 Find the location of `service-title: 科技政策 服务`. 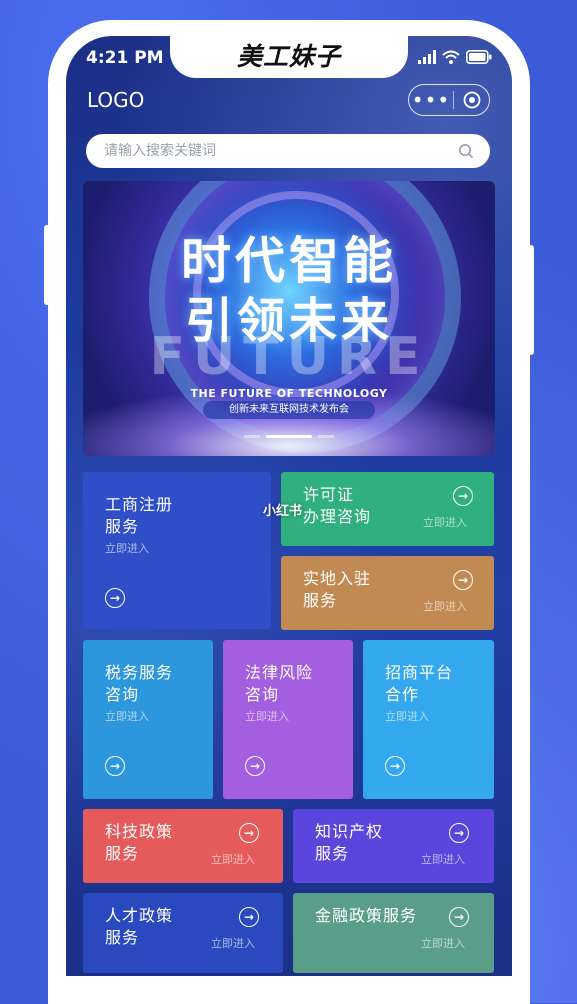

service-title: 科技政策 服务 is located at coordinates (139, 843).